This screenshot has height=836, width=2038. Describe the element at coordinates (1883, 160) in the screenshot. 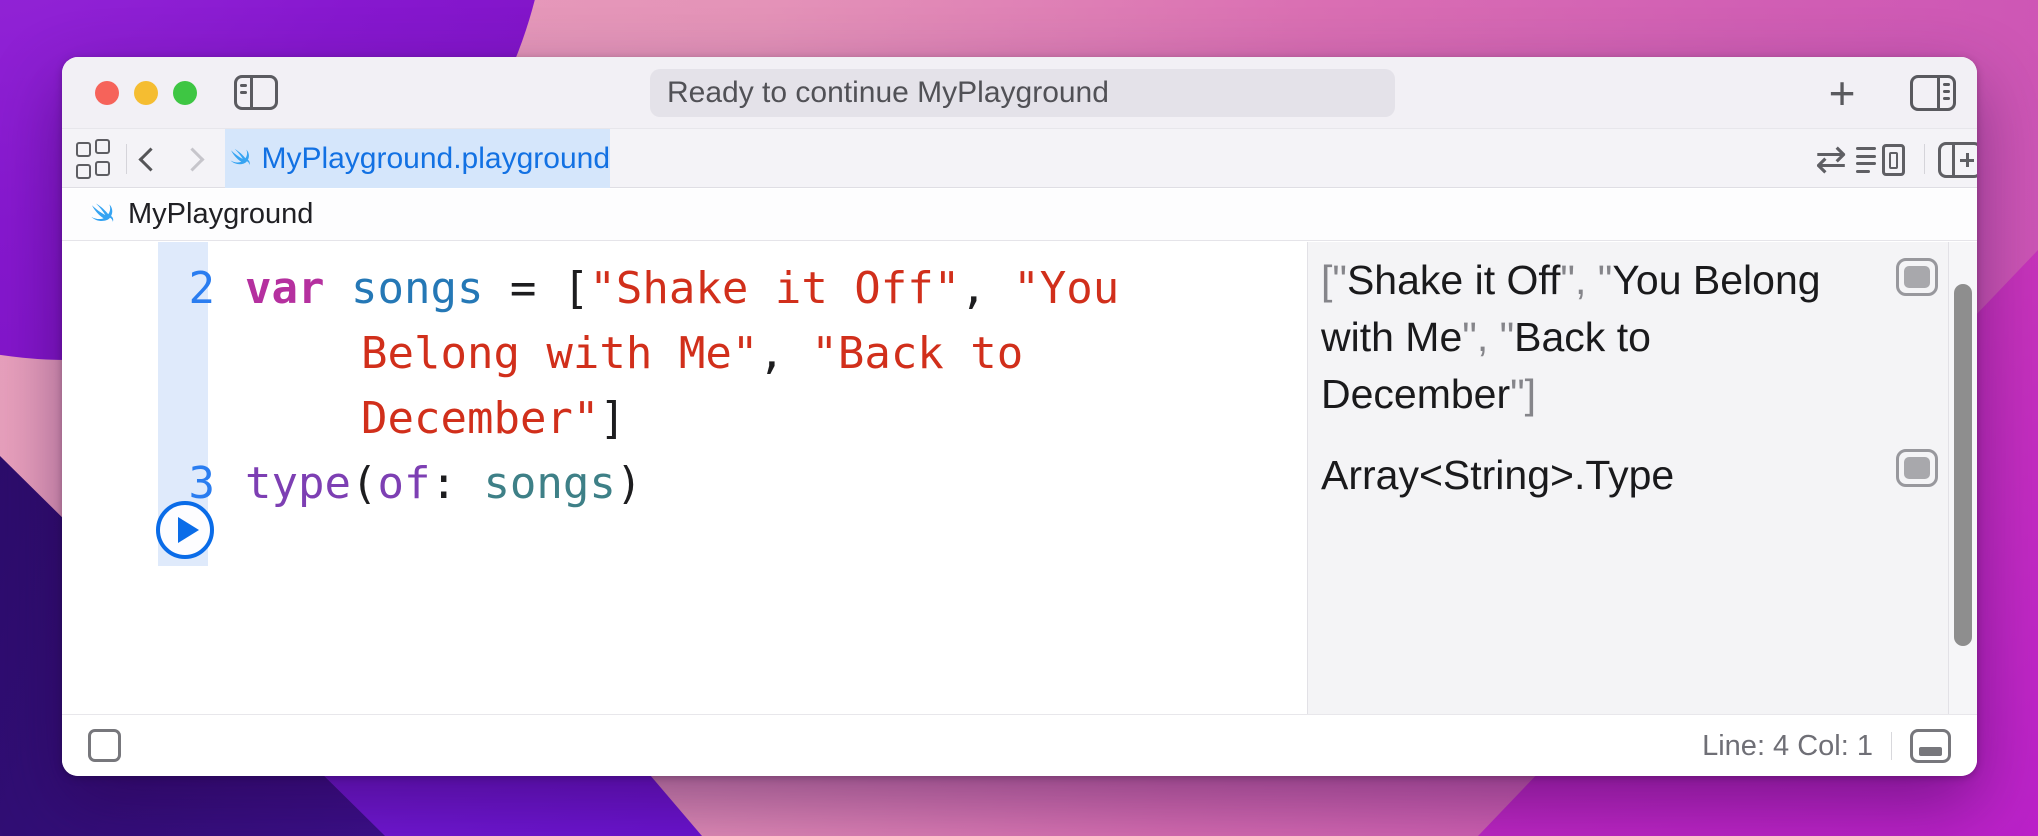

I see `editor-options-icon` at that location.